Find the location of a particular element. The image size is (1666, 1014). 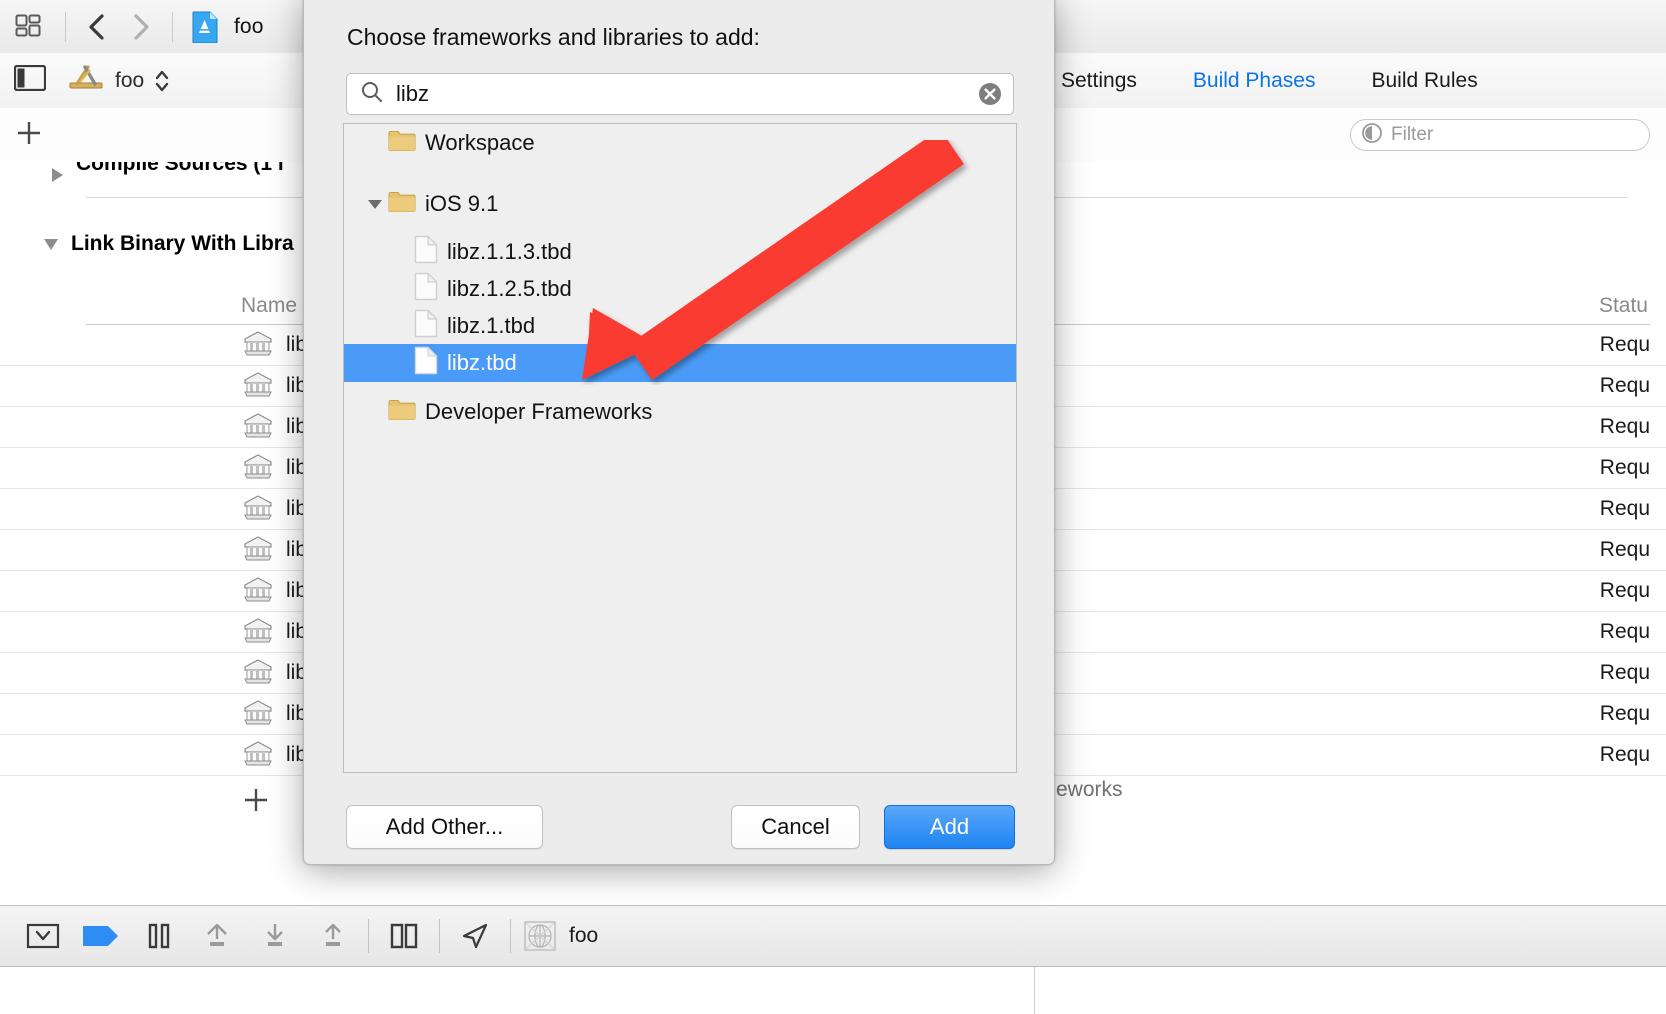

add-phase-button is located at coordinates (29, 135).